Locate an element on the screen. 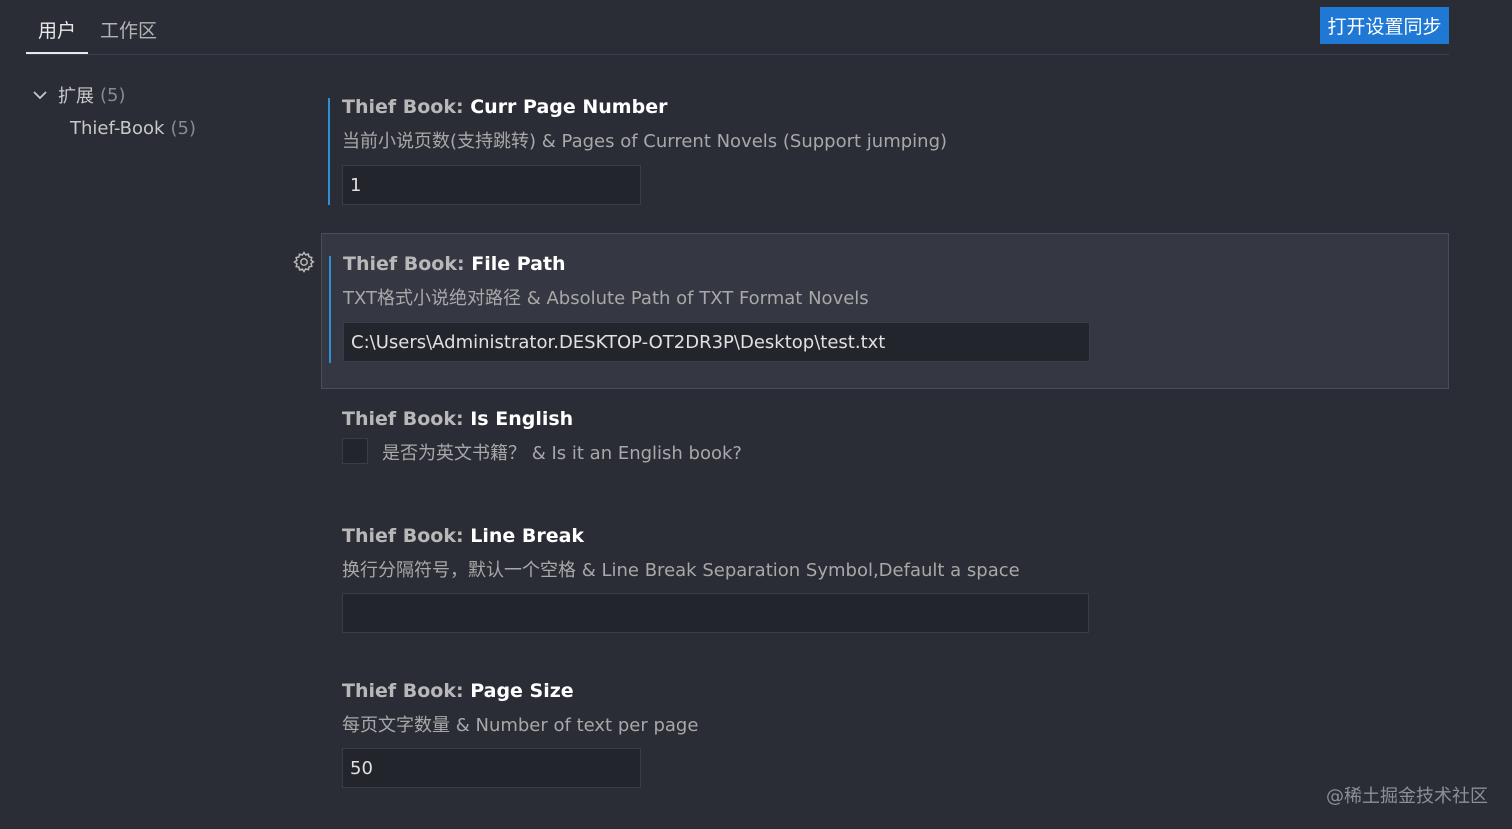 Image resolution: width=1512 pixels, height=829 pixels. setting-name: File Path is located at coordinates (518, 264).